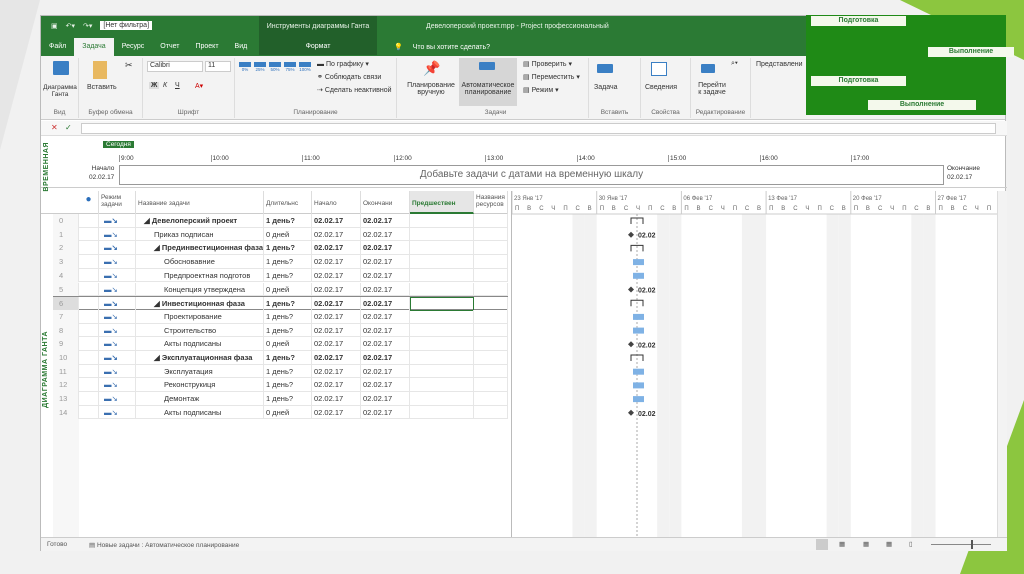 This screenshot has width=1024, height=574. What do you see at coordinates (606, 87) in the screenshot?
I see `insert-task-button: Задача` at bounding box center [606, 87].